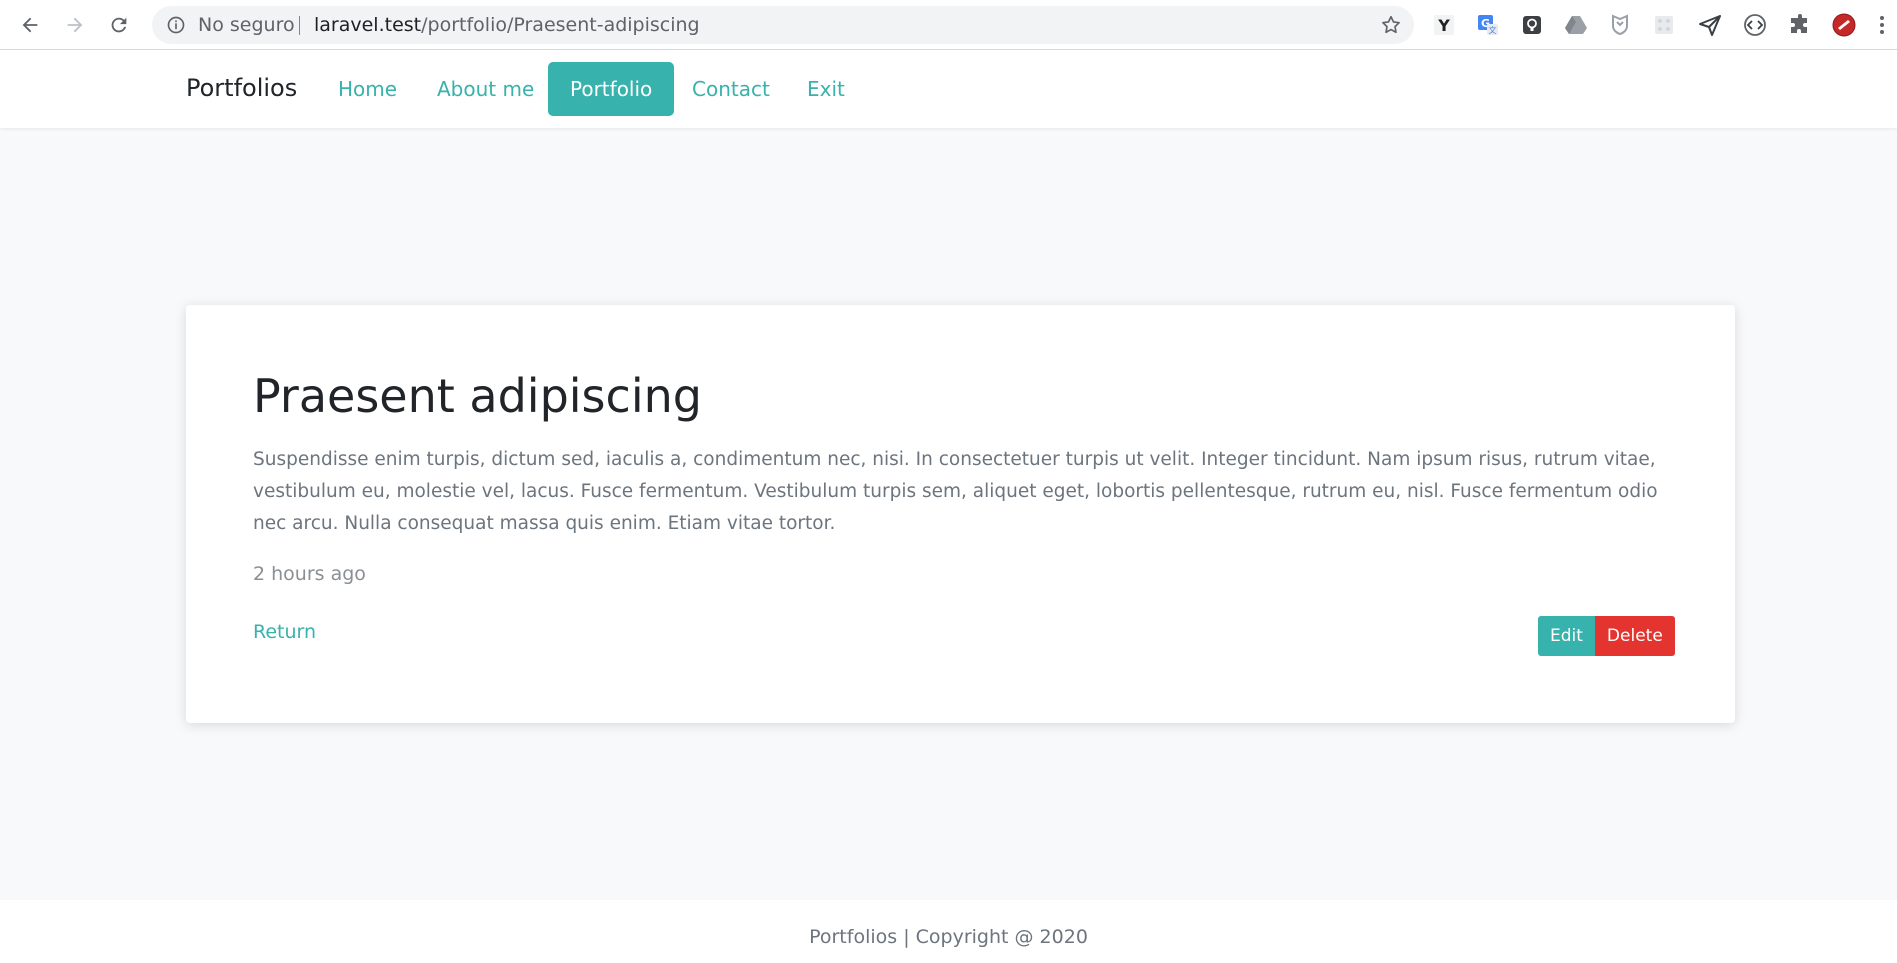 The height and width of the screenshot is (963, 1897). Describe the element at coordinates (560, 25) in the screenshot. I see `url-path: /portfolio/Praesent-adipiscing` at that location.